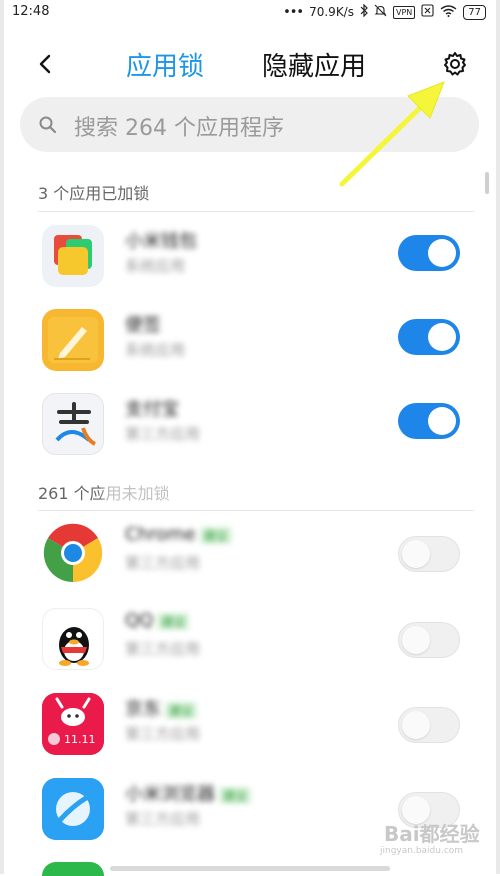  What do you see at coordinates (161, 708) in the screenshot?
I see `app-name: 京东 建议` at bounding box center [161, 708].